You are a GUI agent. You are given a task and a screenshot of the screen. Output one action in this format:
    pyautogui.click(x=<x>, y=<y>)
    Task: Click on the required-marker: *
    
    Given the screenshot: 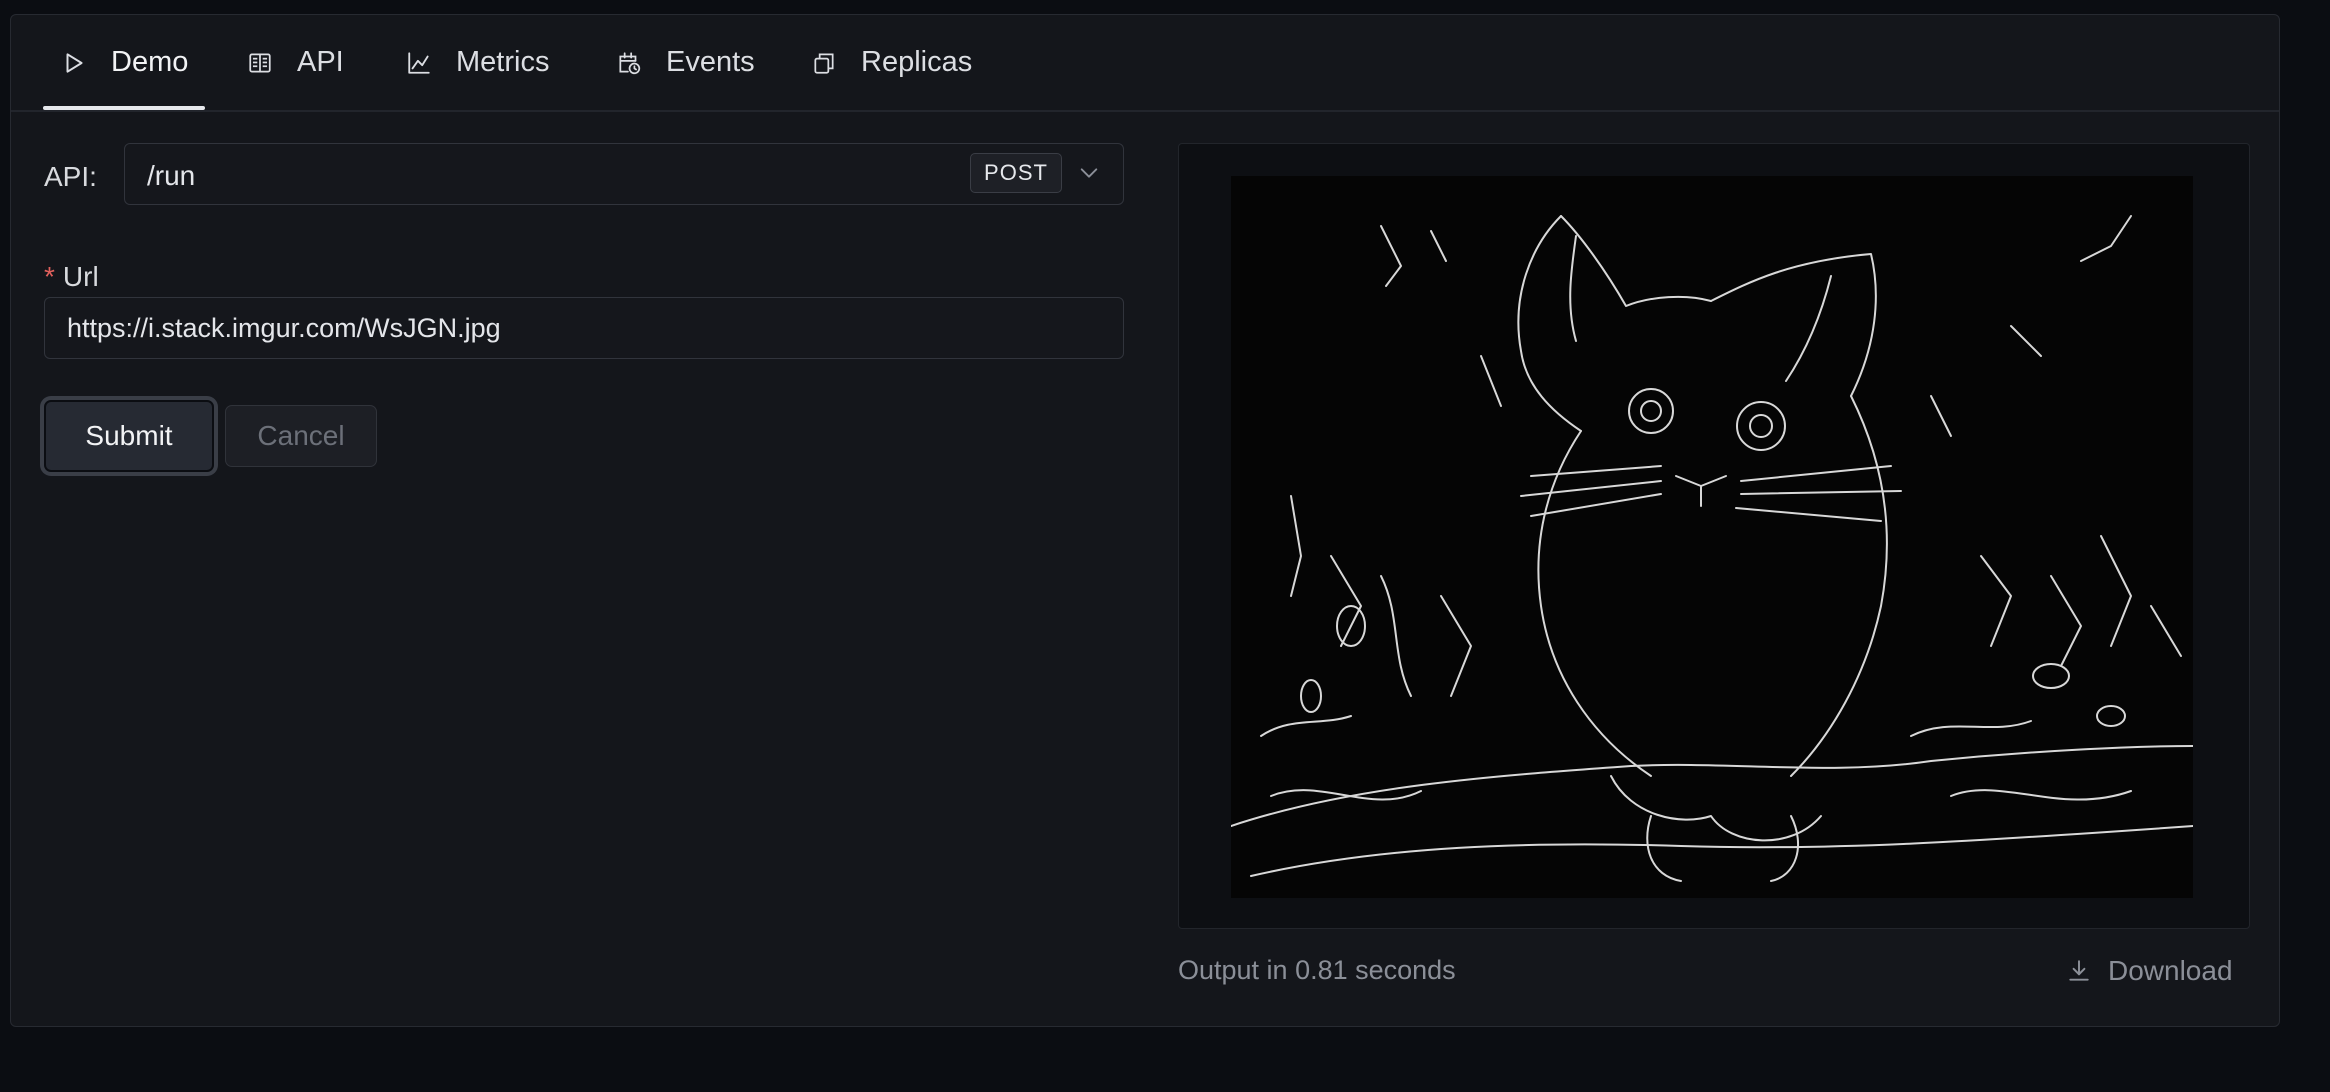 What is the action you would take?
    pyautogui.click(x=49, y=276)
    